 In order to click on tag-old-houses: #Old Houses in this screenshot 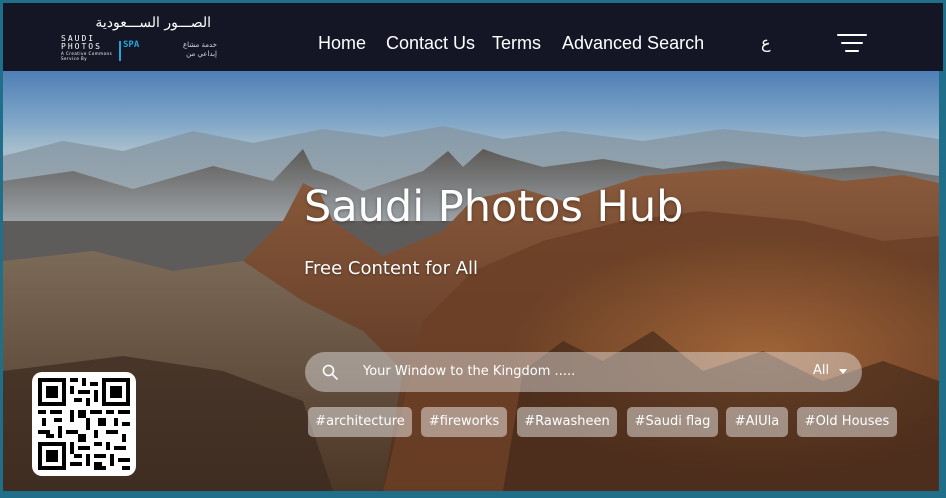, I will do `click(847, 422)`.